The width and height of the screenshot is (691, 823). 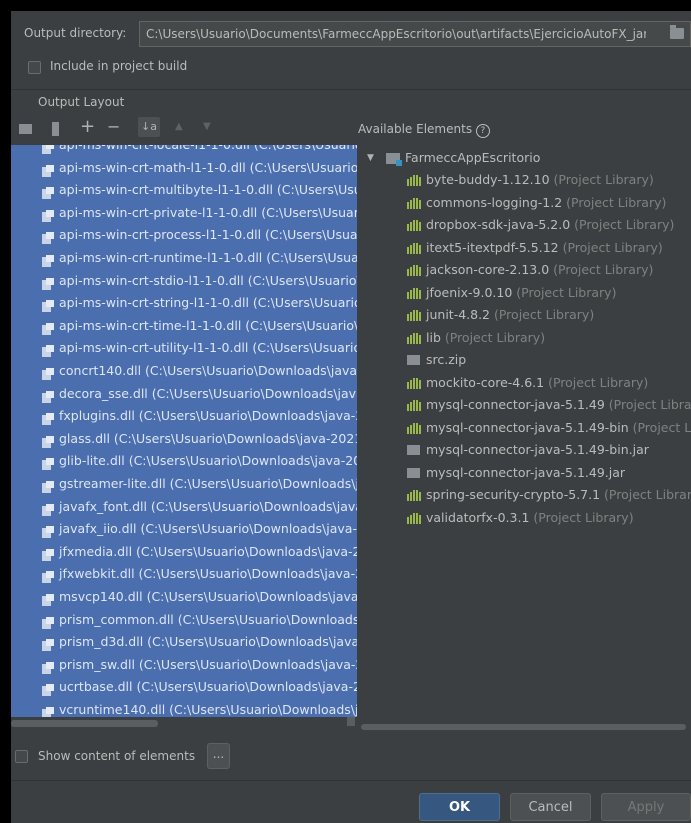 What do you see at coordinates (21, 756) in the screenshot?
I see `show-content-checkbox` at bounding box center [21, 756].